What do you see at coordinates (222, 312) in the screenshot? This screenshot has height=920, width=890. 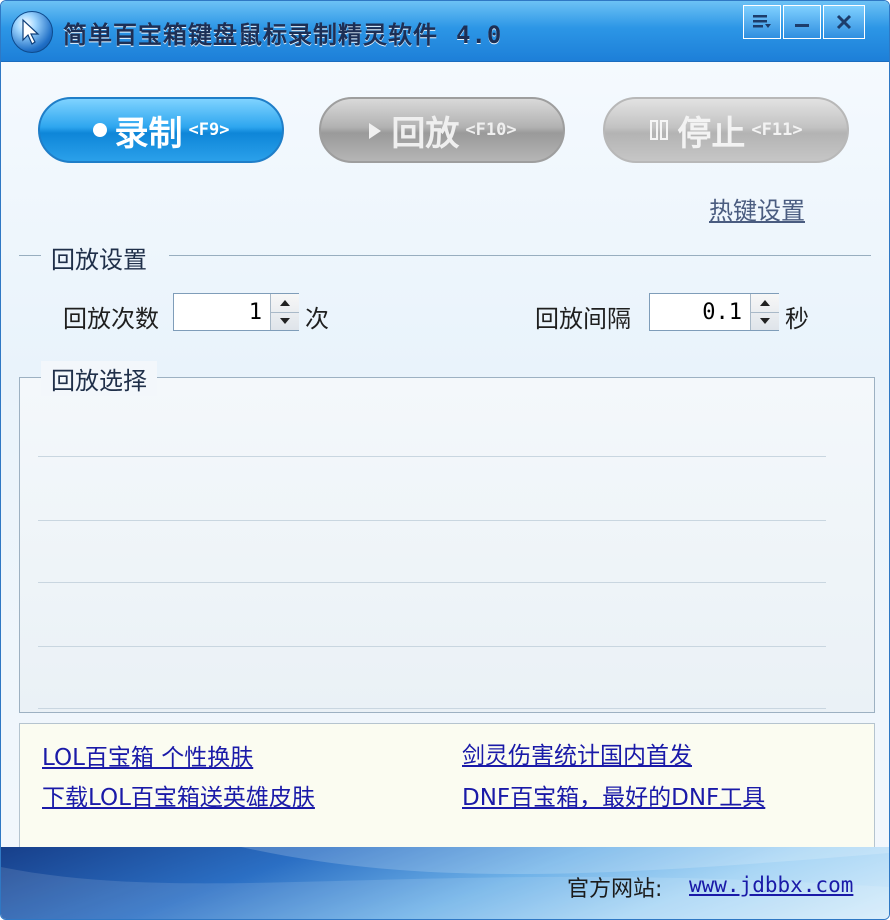 I see `playback-count-input` at bounding box center [222, 312].